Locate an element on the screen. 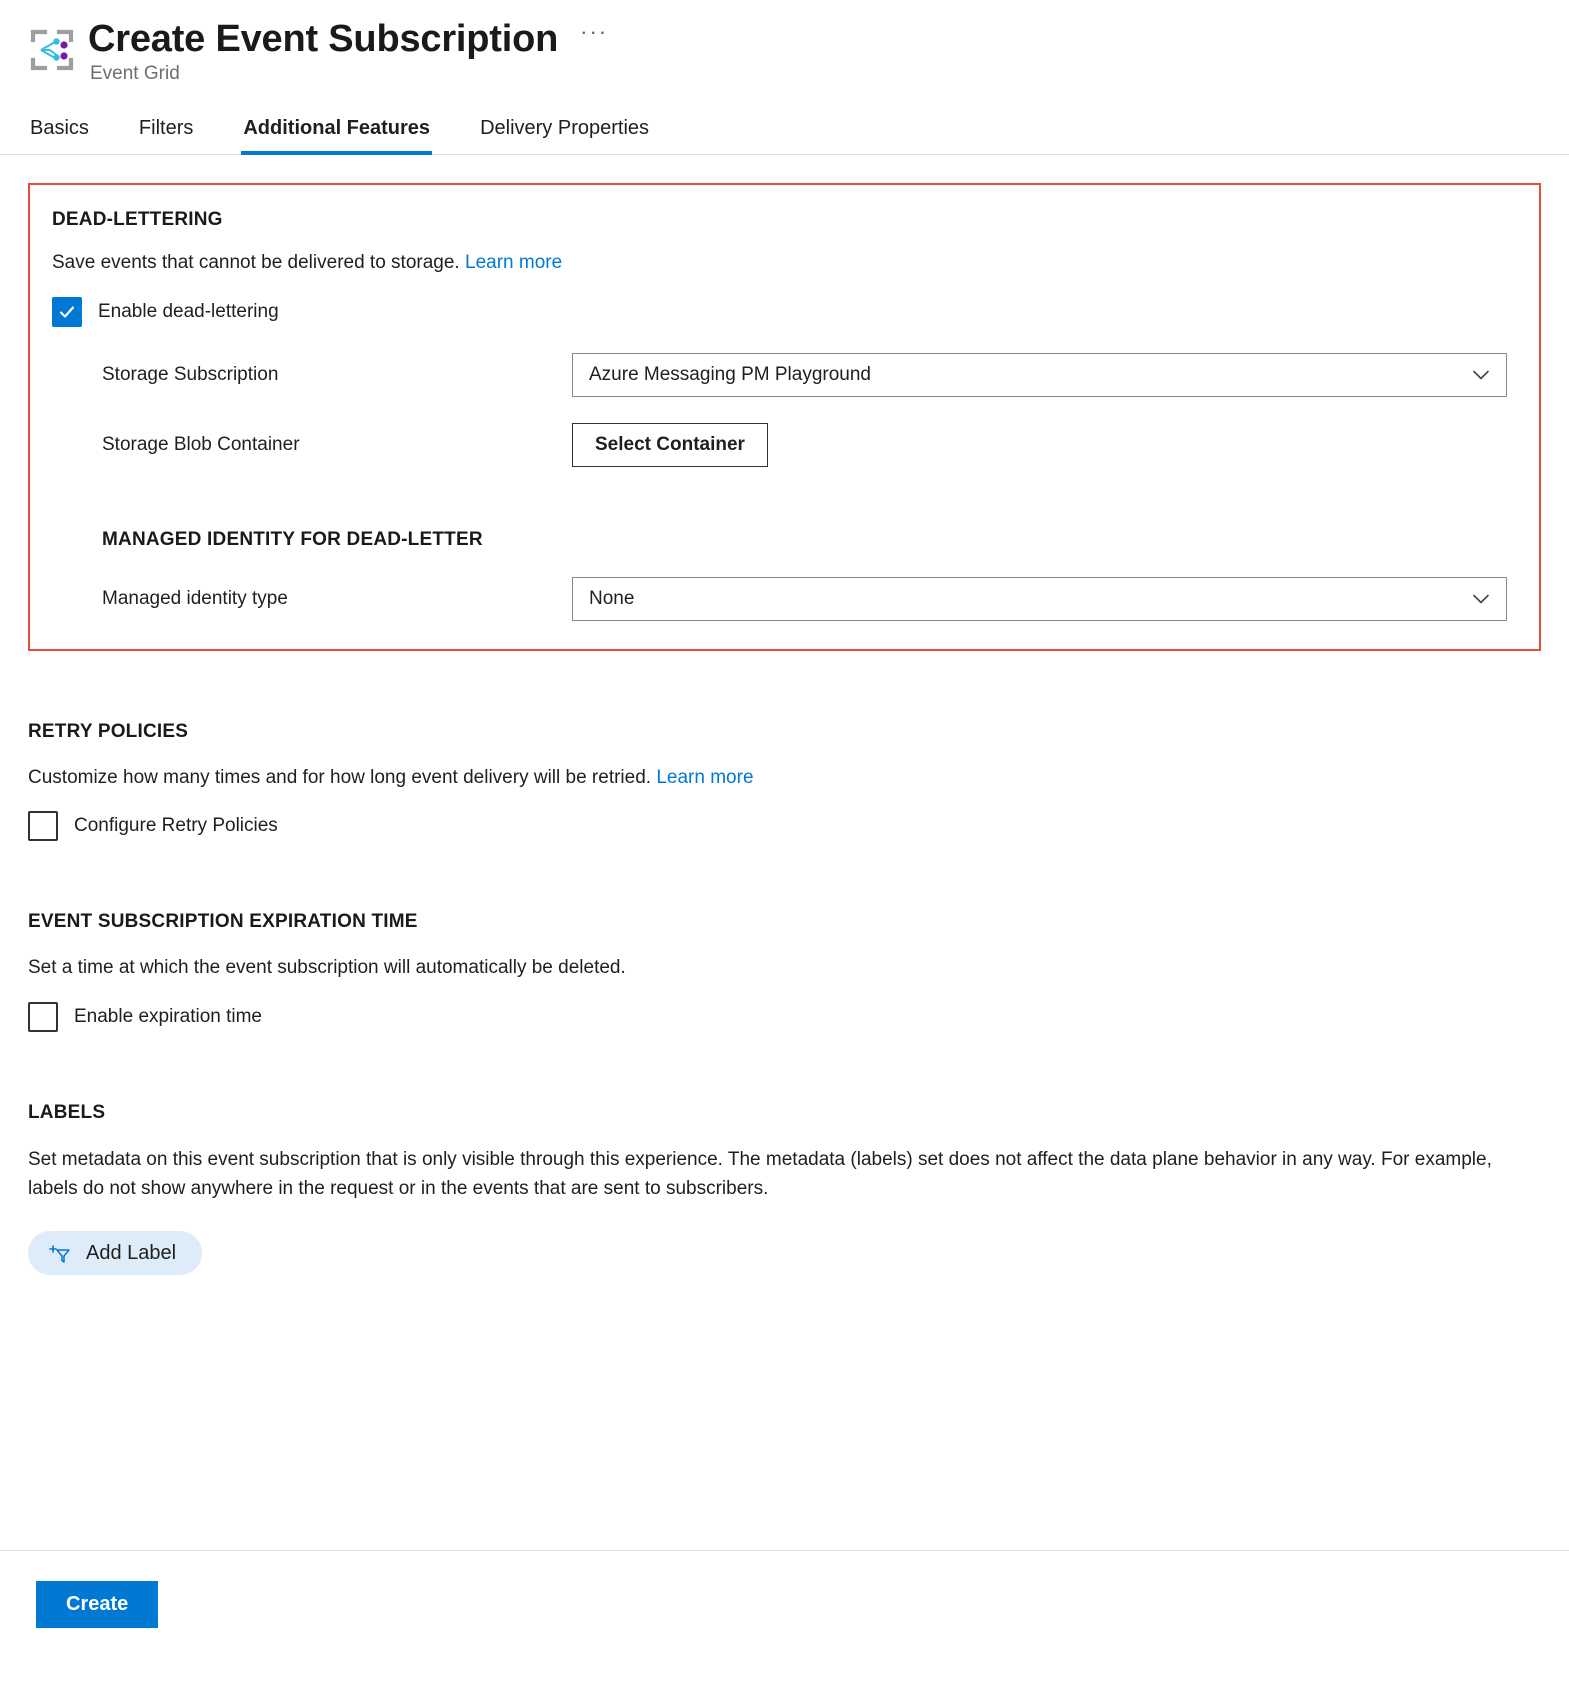 The height and width of the screenshot is (1683, 1569). enable-dead-lettering-checkbox is located at coordinates (67, 311).